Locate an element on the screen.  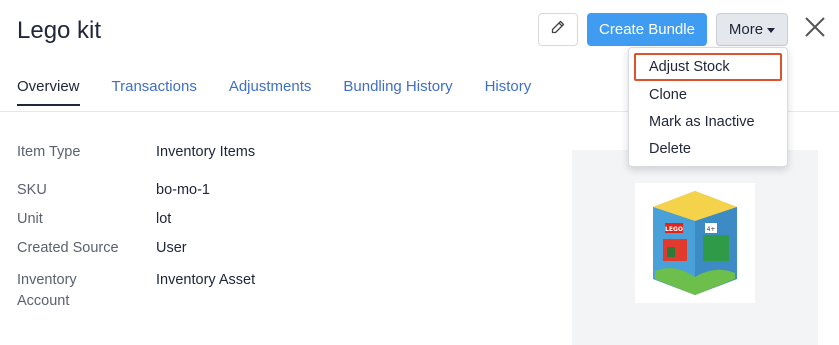
close-icon is located at coordinates (815, 29).